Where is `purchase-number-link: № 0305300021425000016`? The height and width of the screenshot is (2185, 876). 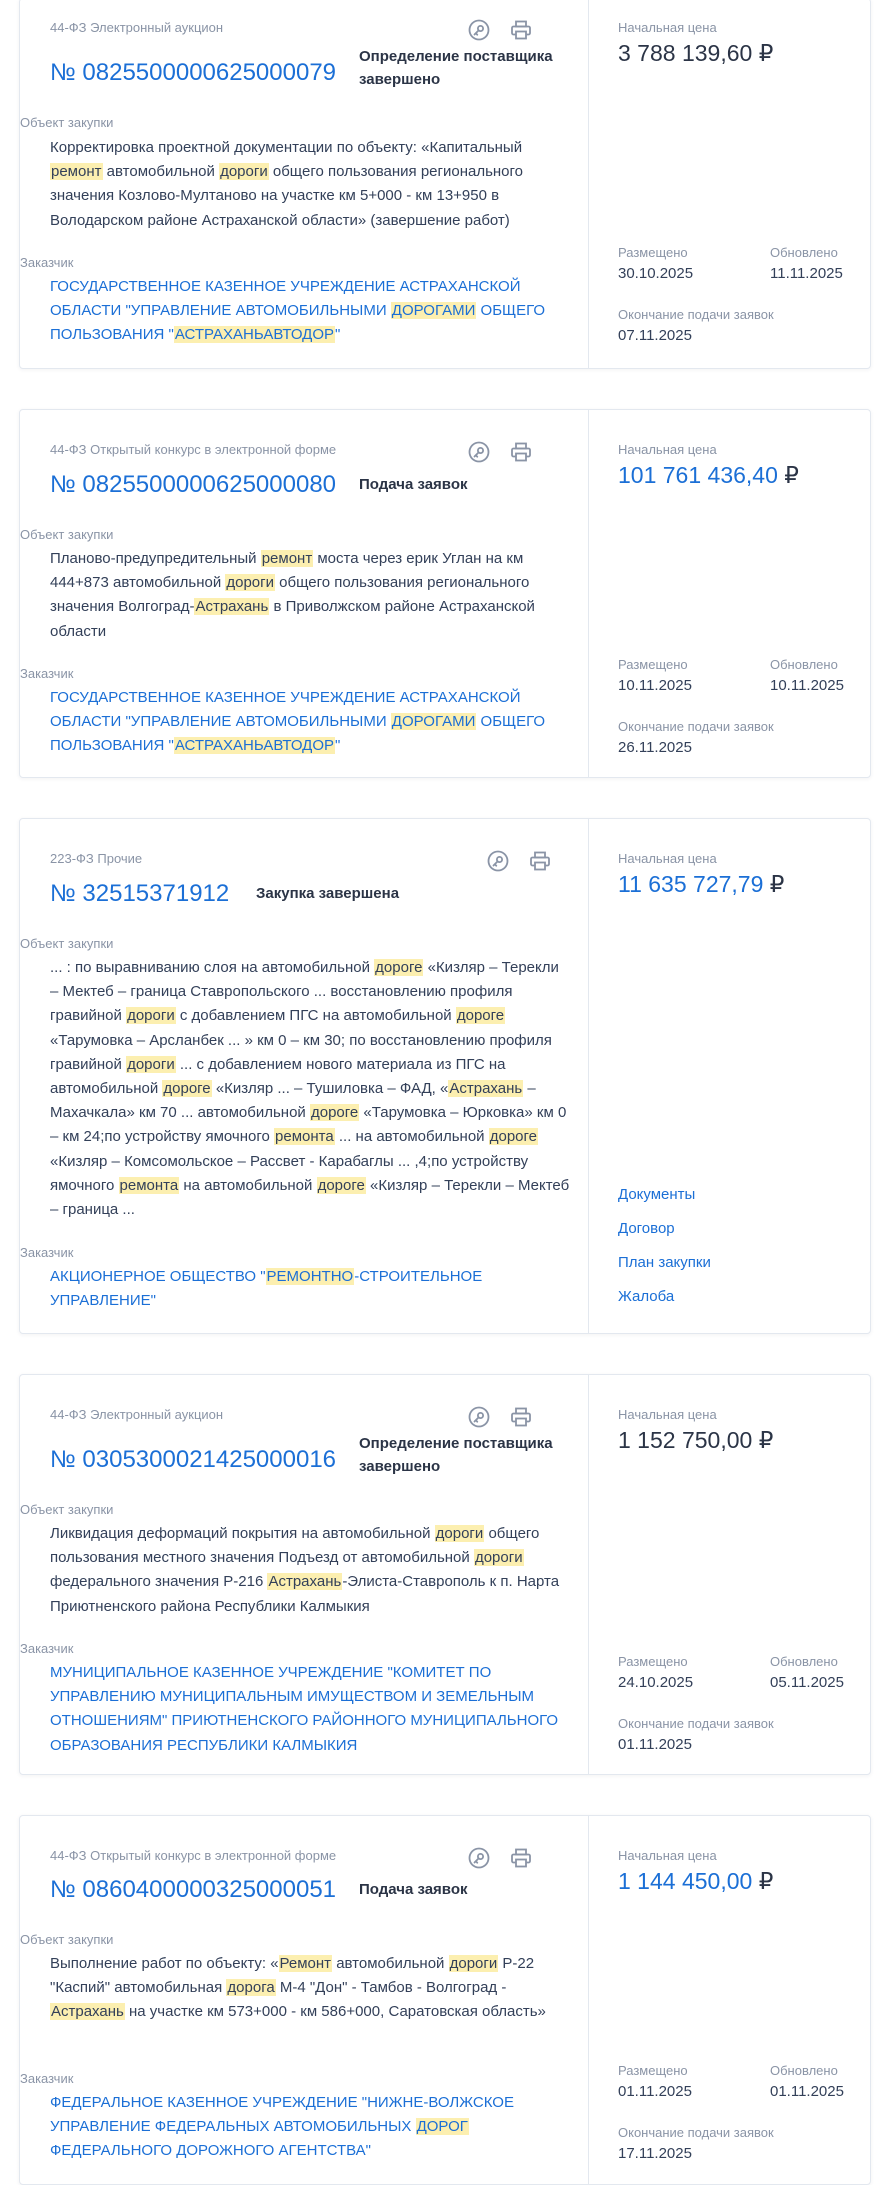
purchase-number-link: № 0305300021425000016 is located at coordinates (193, 1460).